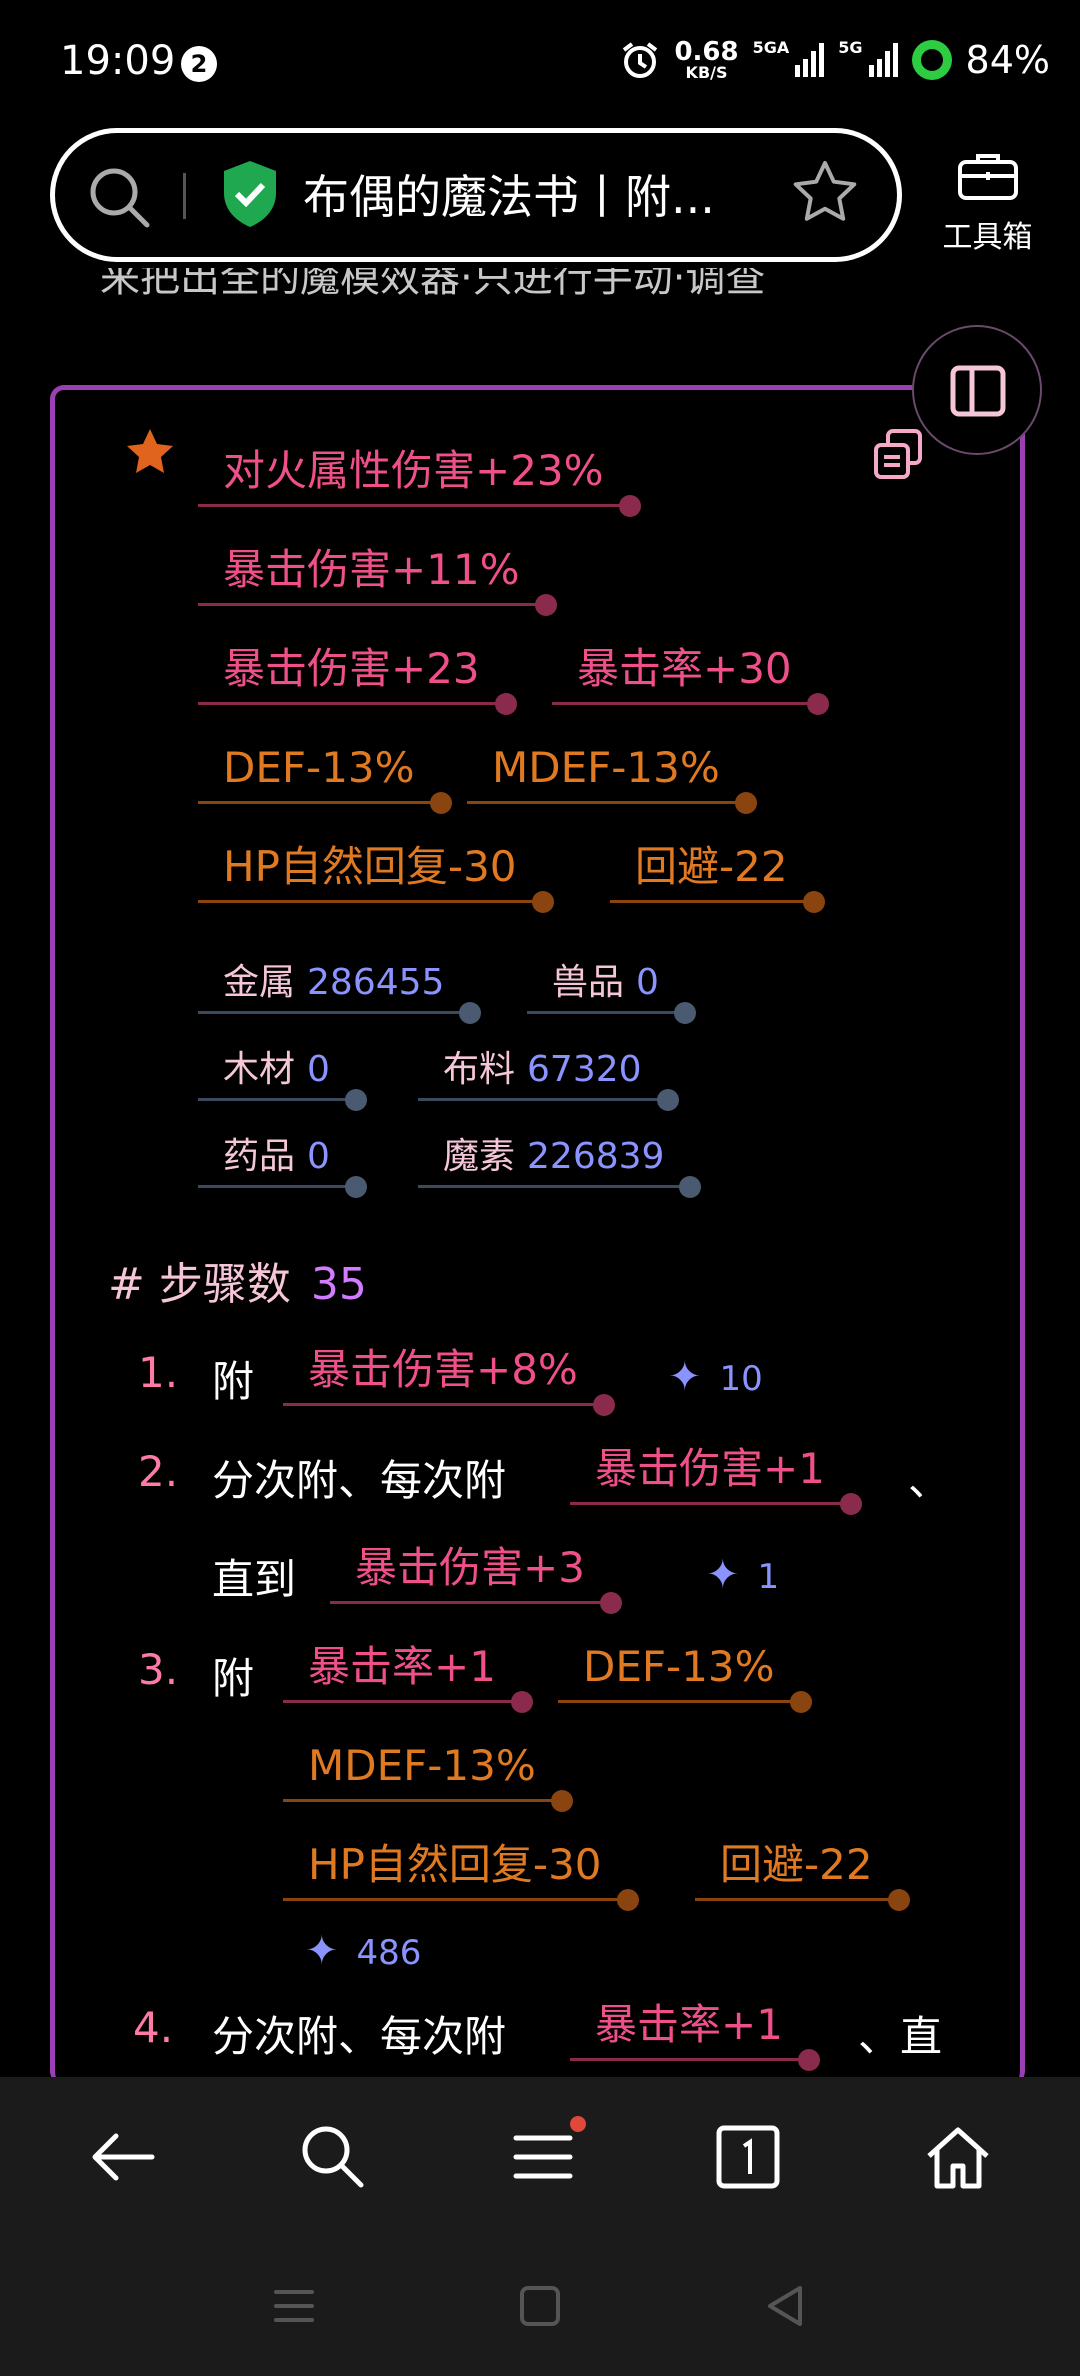  What do you see at coordinates (184, 196) in the screenshot?
I see `divider` at bounding box center [184, 196].